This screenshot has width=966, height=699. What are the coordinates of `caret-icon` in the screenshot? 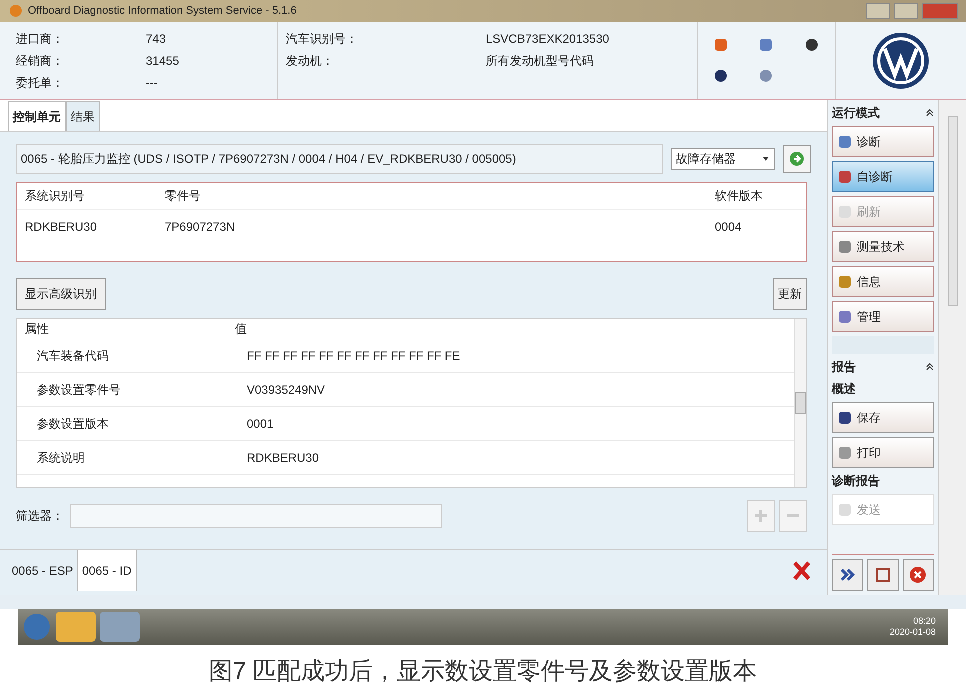 It's located at (766, 159).